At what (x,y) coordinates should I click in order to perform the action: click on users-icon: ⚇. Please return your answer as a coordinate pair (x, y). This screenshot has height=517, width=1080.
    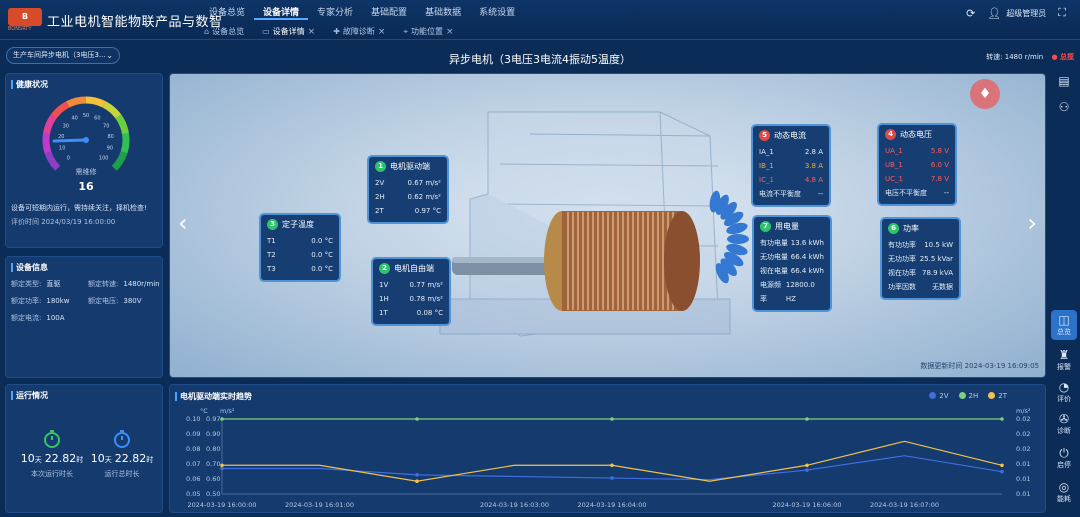
    Looking at the image, I should click on (1064, 107).